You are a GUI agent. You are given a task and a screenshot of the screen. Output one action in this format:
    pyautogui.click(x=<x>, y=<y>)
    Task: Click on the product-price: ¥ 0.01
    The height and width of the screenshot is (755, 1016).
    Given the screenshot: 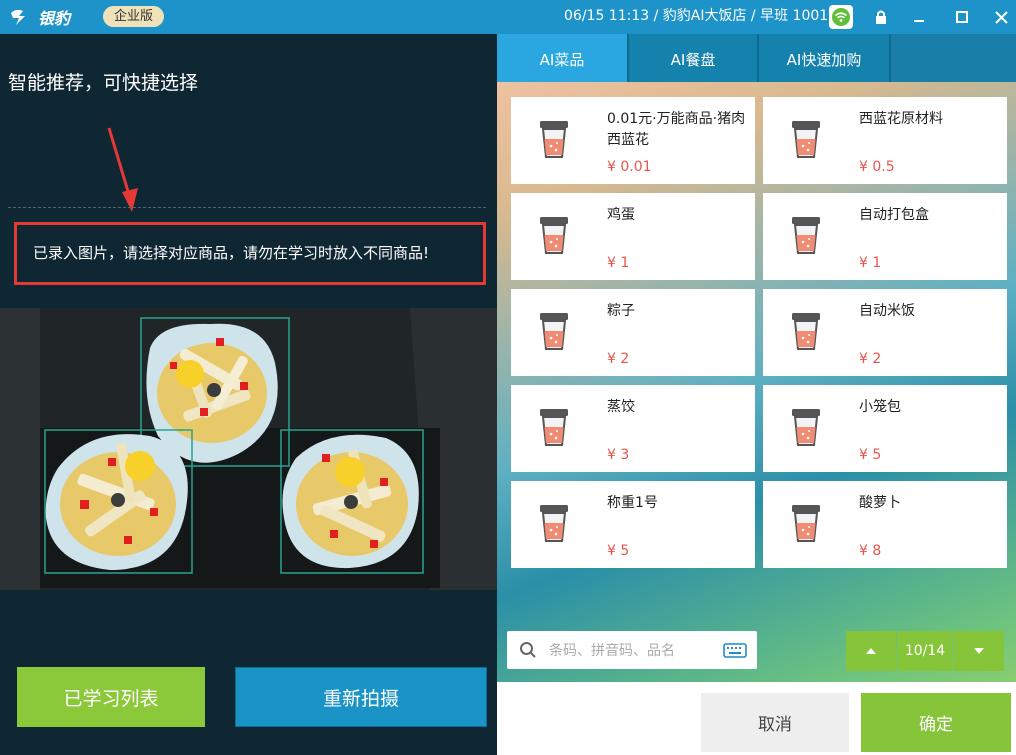 What is the action you would take?
    pyautogui.click(x=629, y=167)
    